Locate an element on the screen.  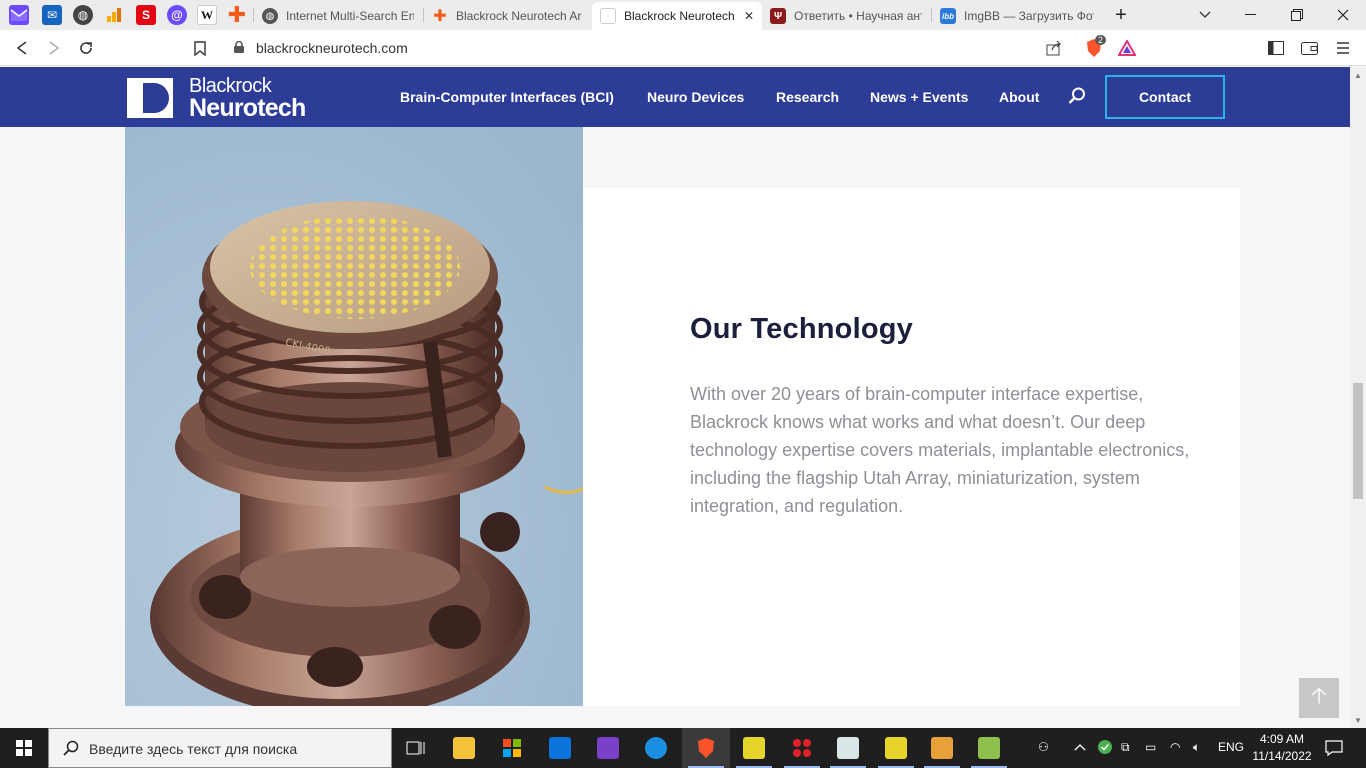
brave-rewards-icon is located at coordinates (1127, 48).